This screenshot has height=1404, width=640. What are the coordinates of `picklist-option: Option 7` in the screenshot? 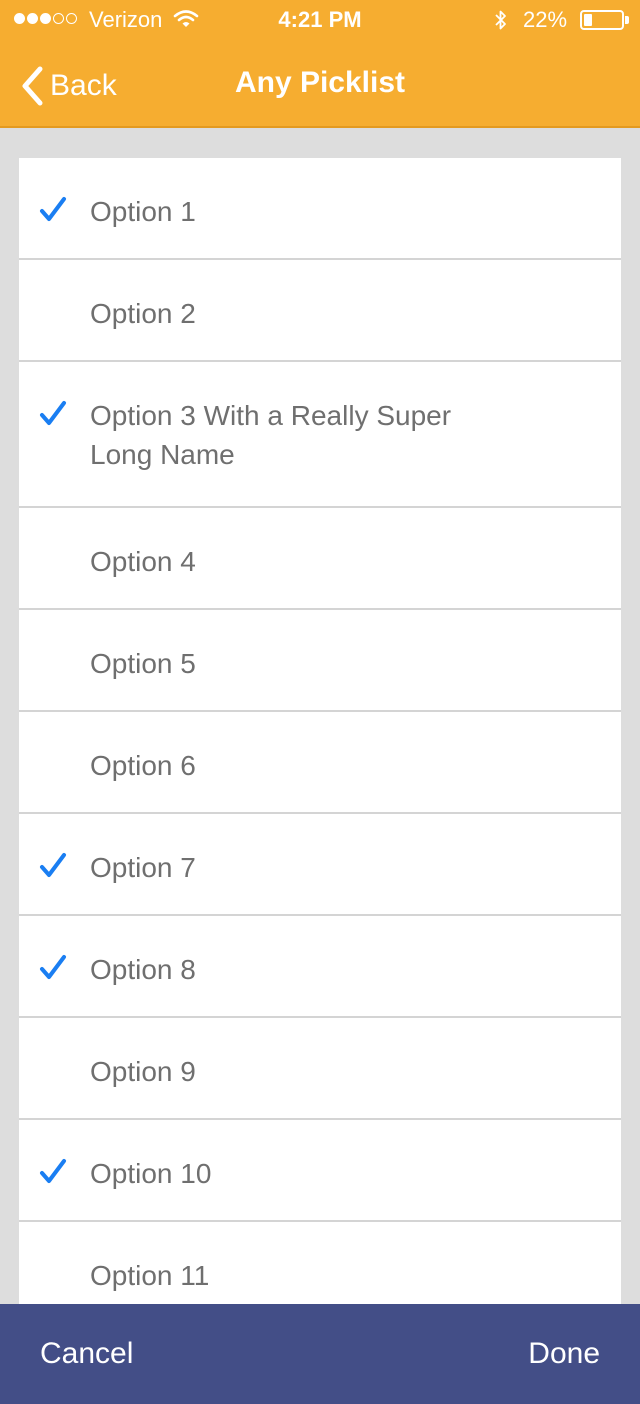 It's located at (320, 865).